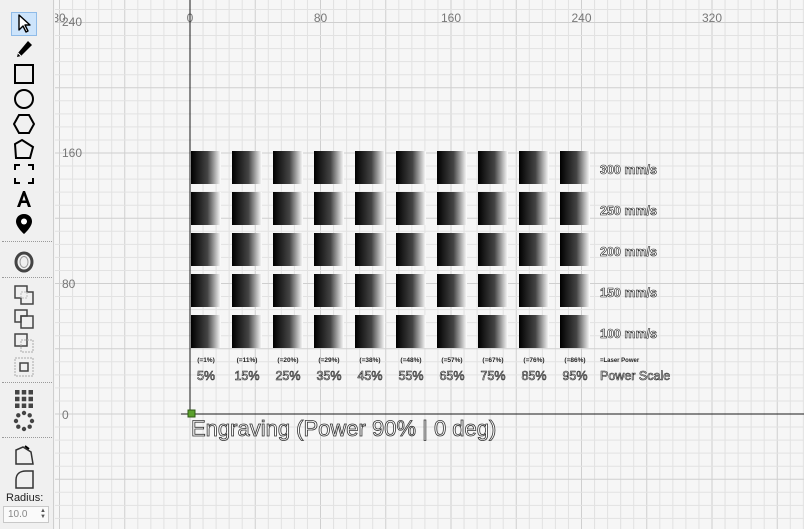  I want to click on rectangle-icon, so click(24, 74).